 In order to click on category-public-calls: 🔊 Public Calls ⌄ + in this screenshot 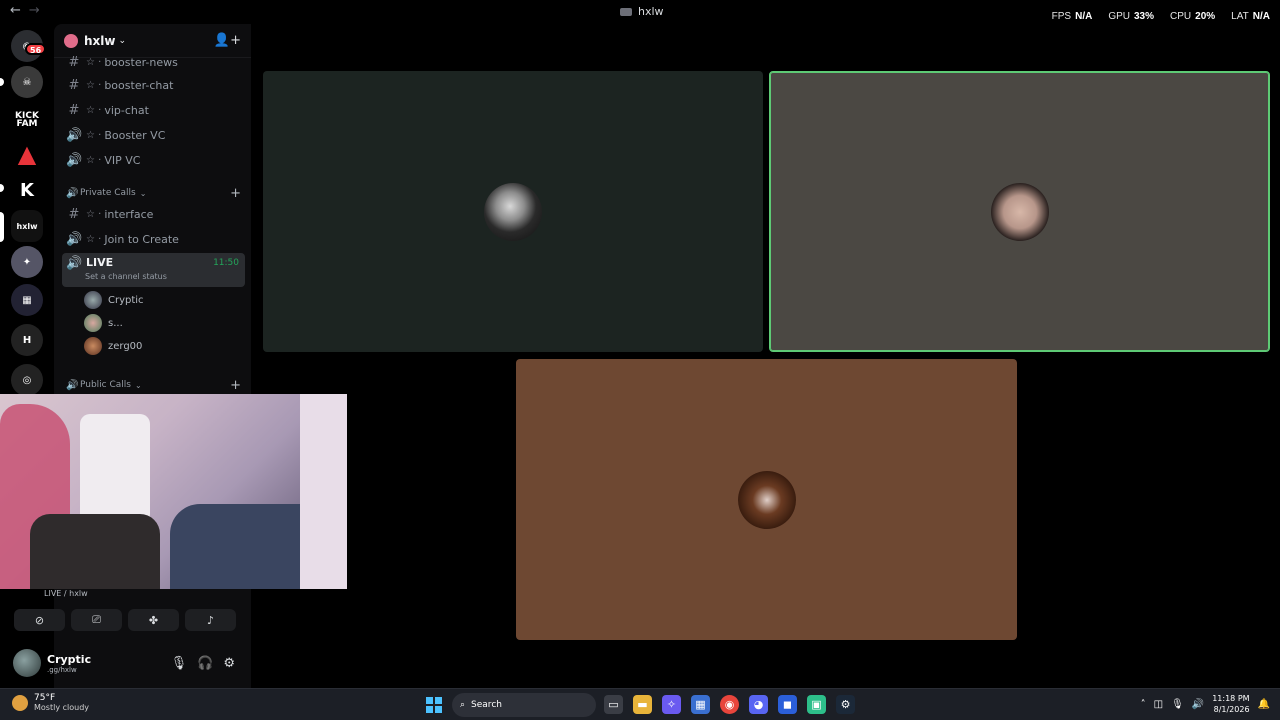, I will do `click(153, 385)`.